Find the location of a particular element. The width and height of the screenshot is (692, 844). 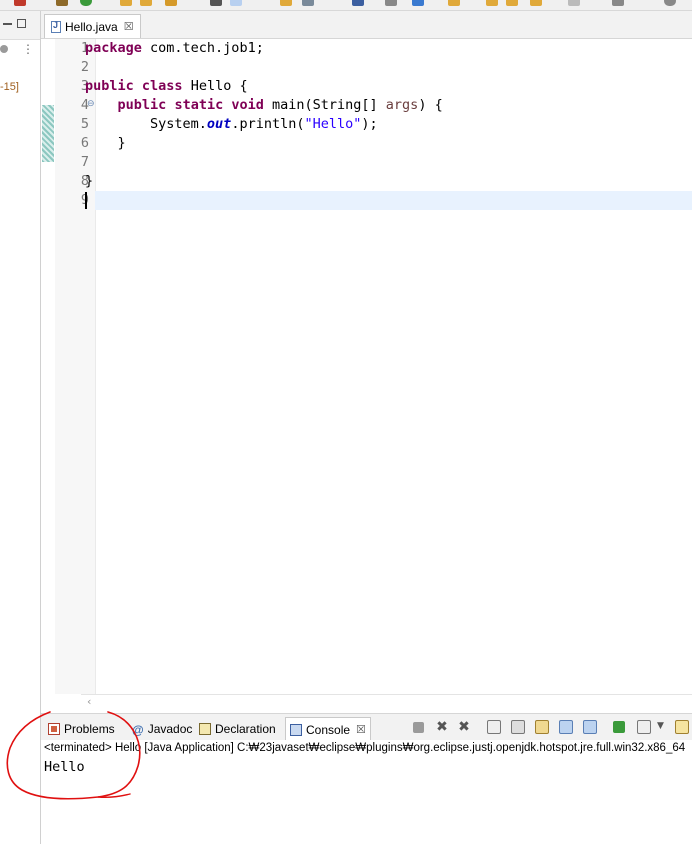

display-console-icon is located at coordinates (644, 727).